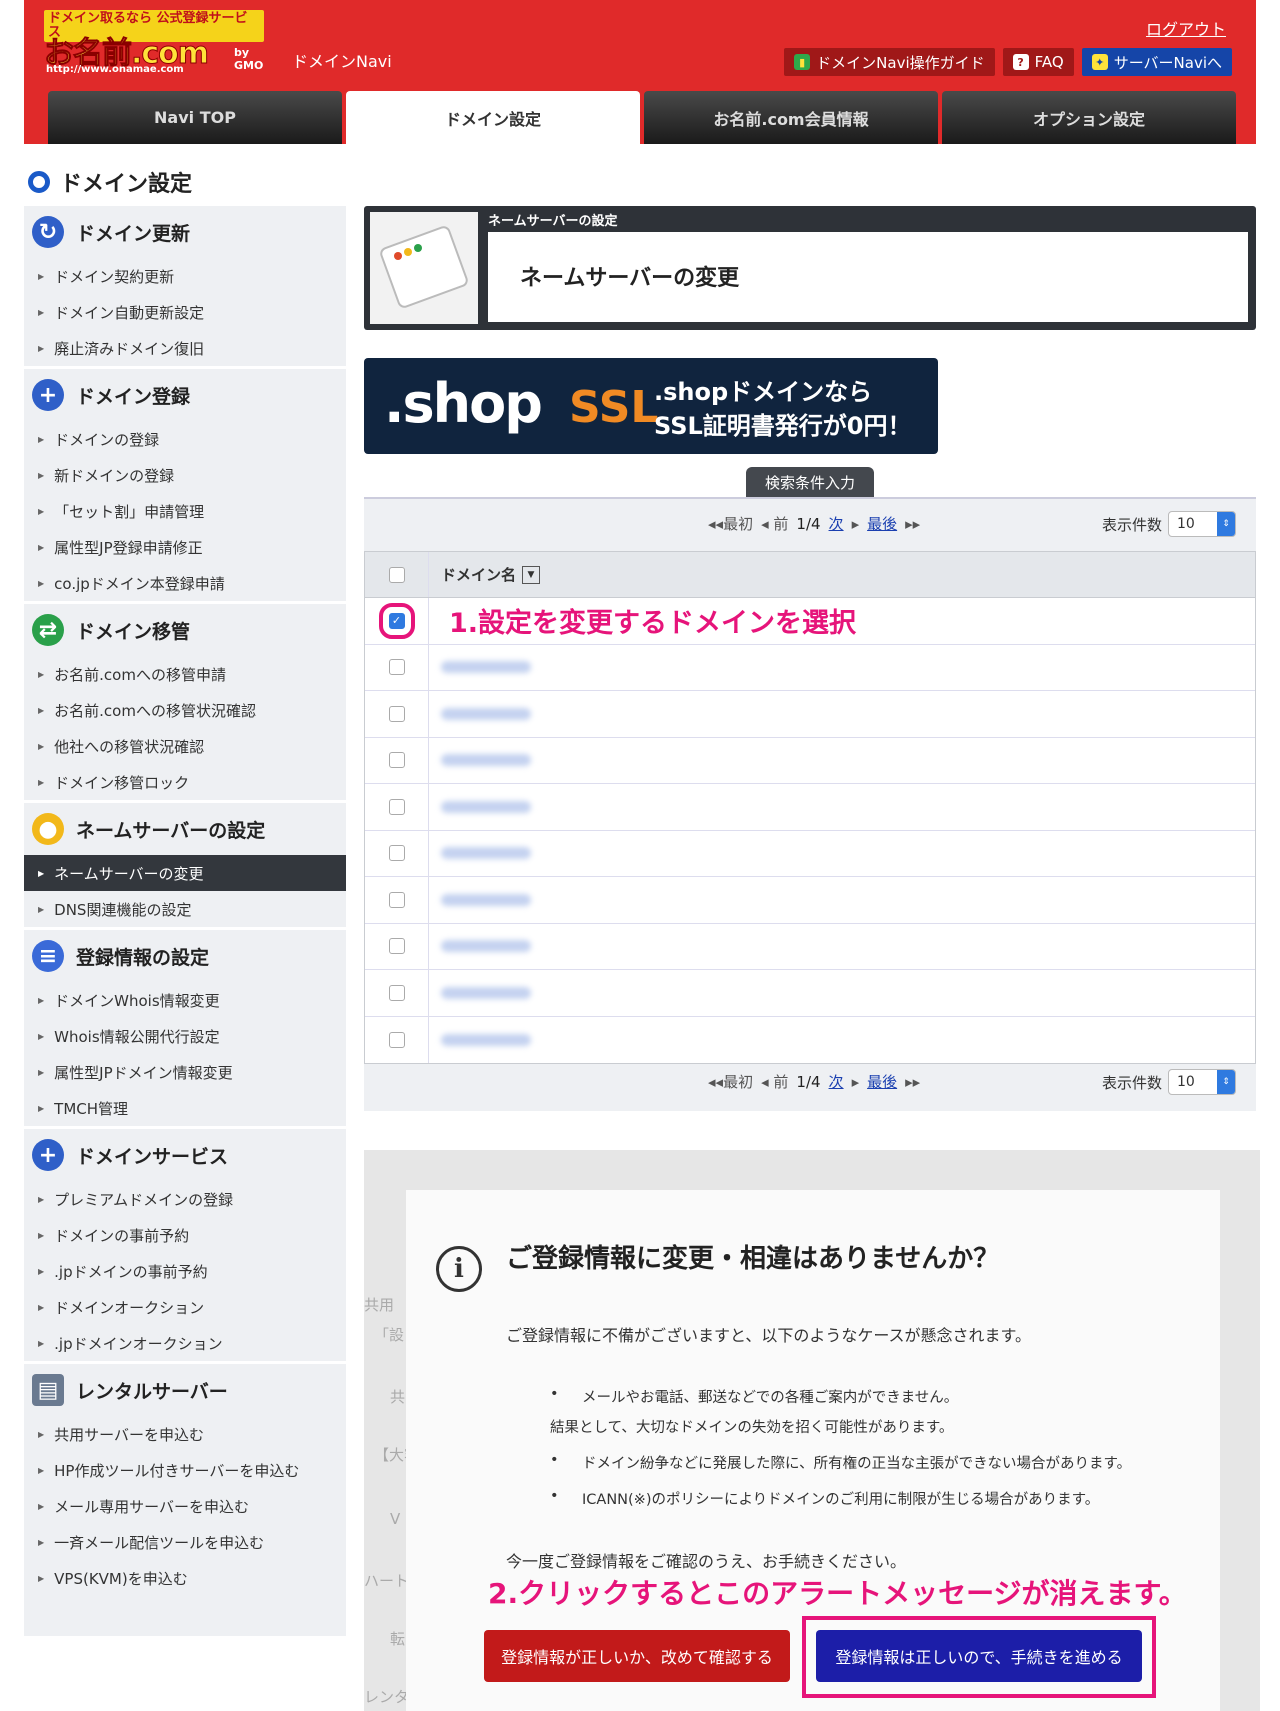 This screenshot has width=1280, height=1711. I want to click on sidebar-item: ▶ ドメイン移管ロック, so click(185, 782).